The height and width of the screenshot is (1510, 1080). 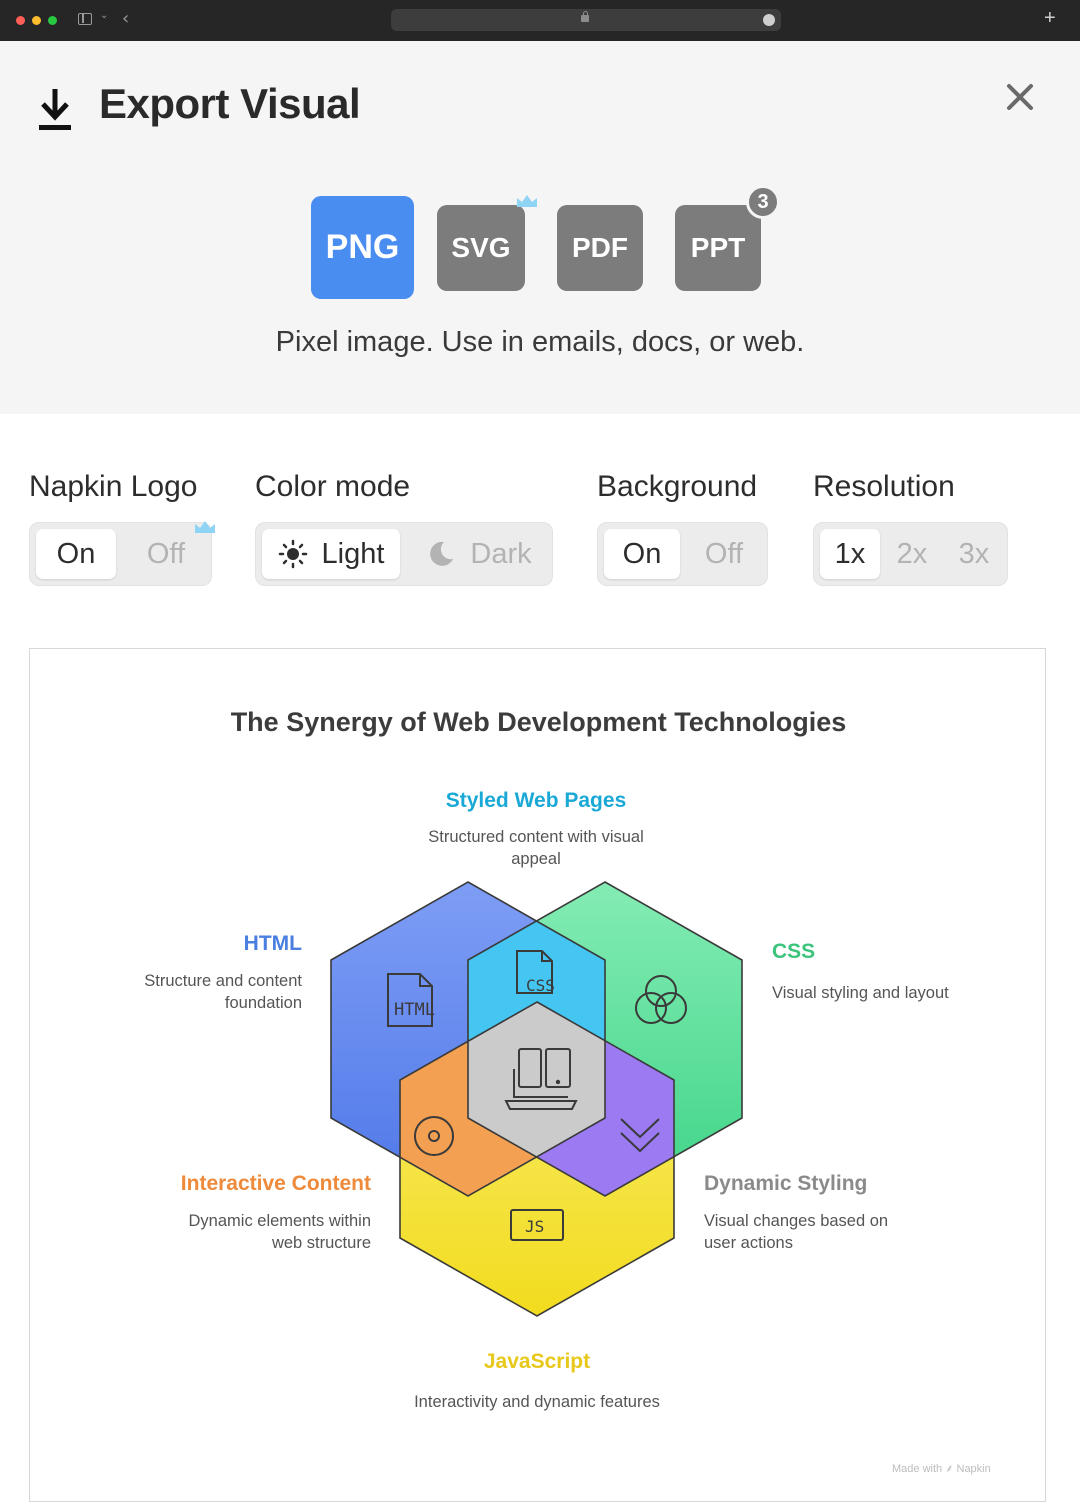 I want to click on back-icon: ‹, so click(x=125, y=18).